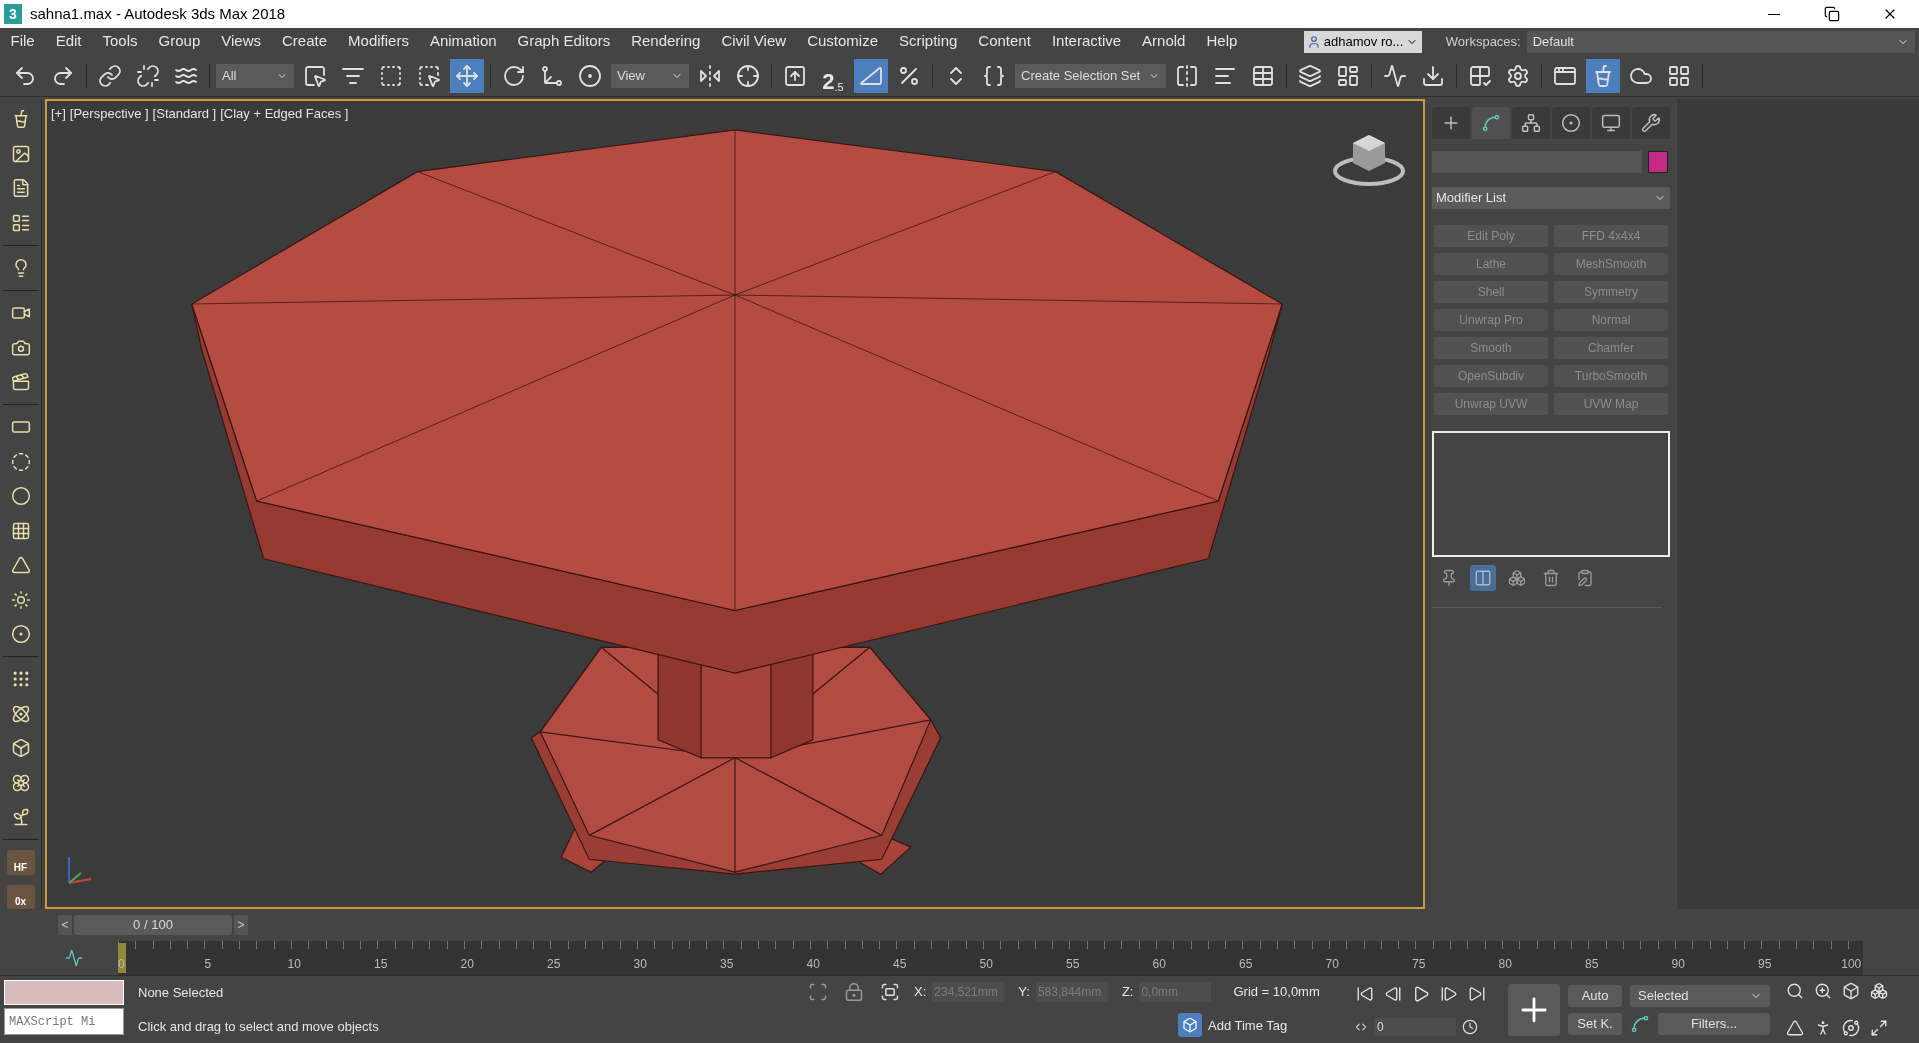 The width and height of the screenshot is (1919, 1043). Describe the element at coordinates (1127, 992) in the screenshot. I see `axis-label: Z:` at that location.